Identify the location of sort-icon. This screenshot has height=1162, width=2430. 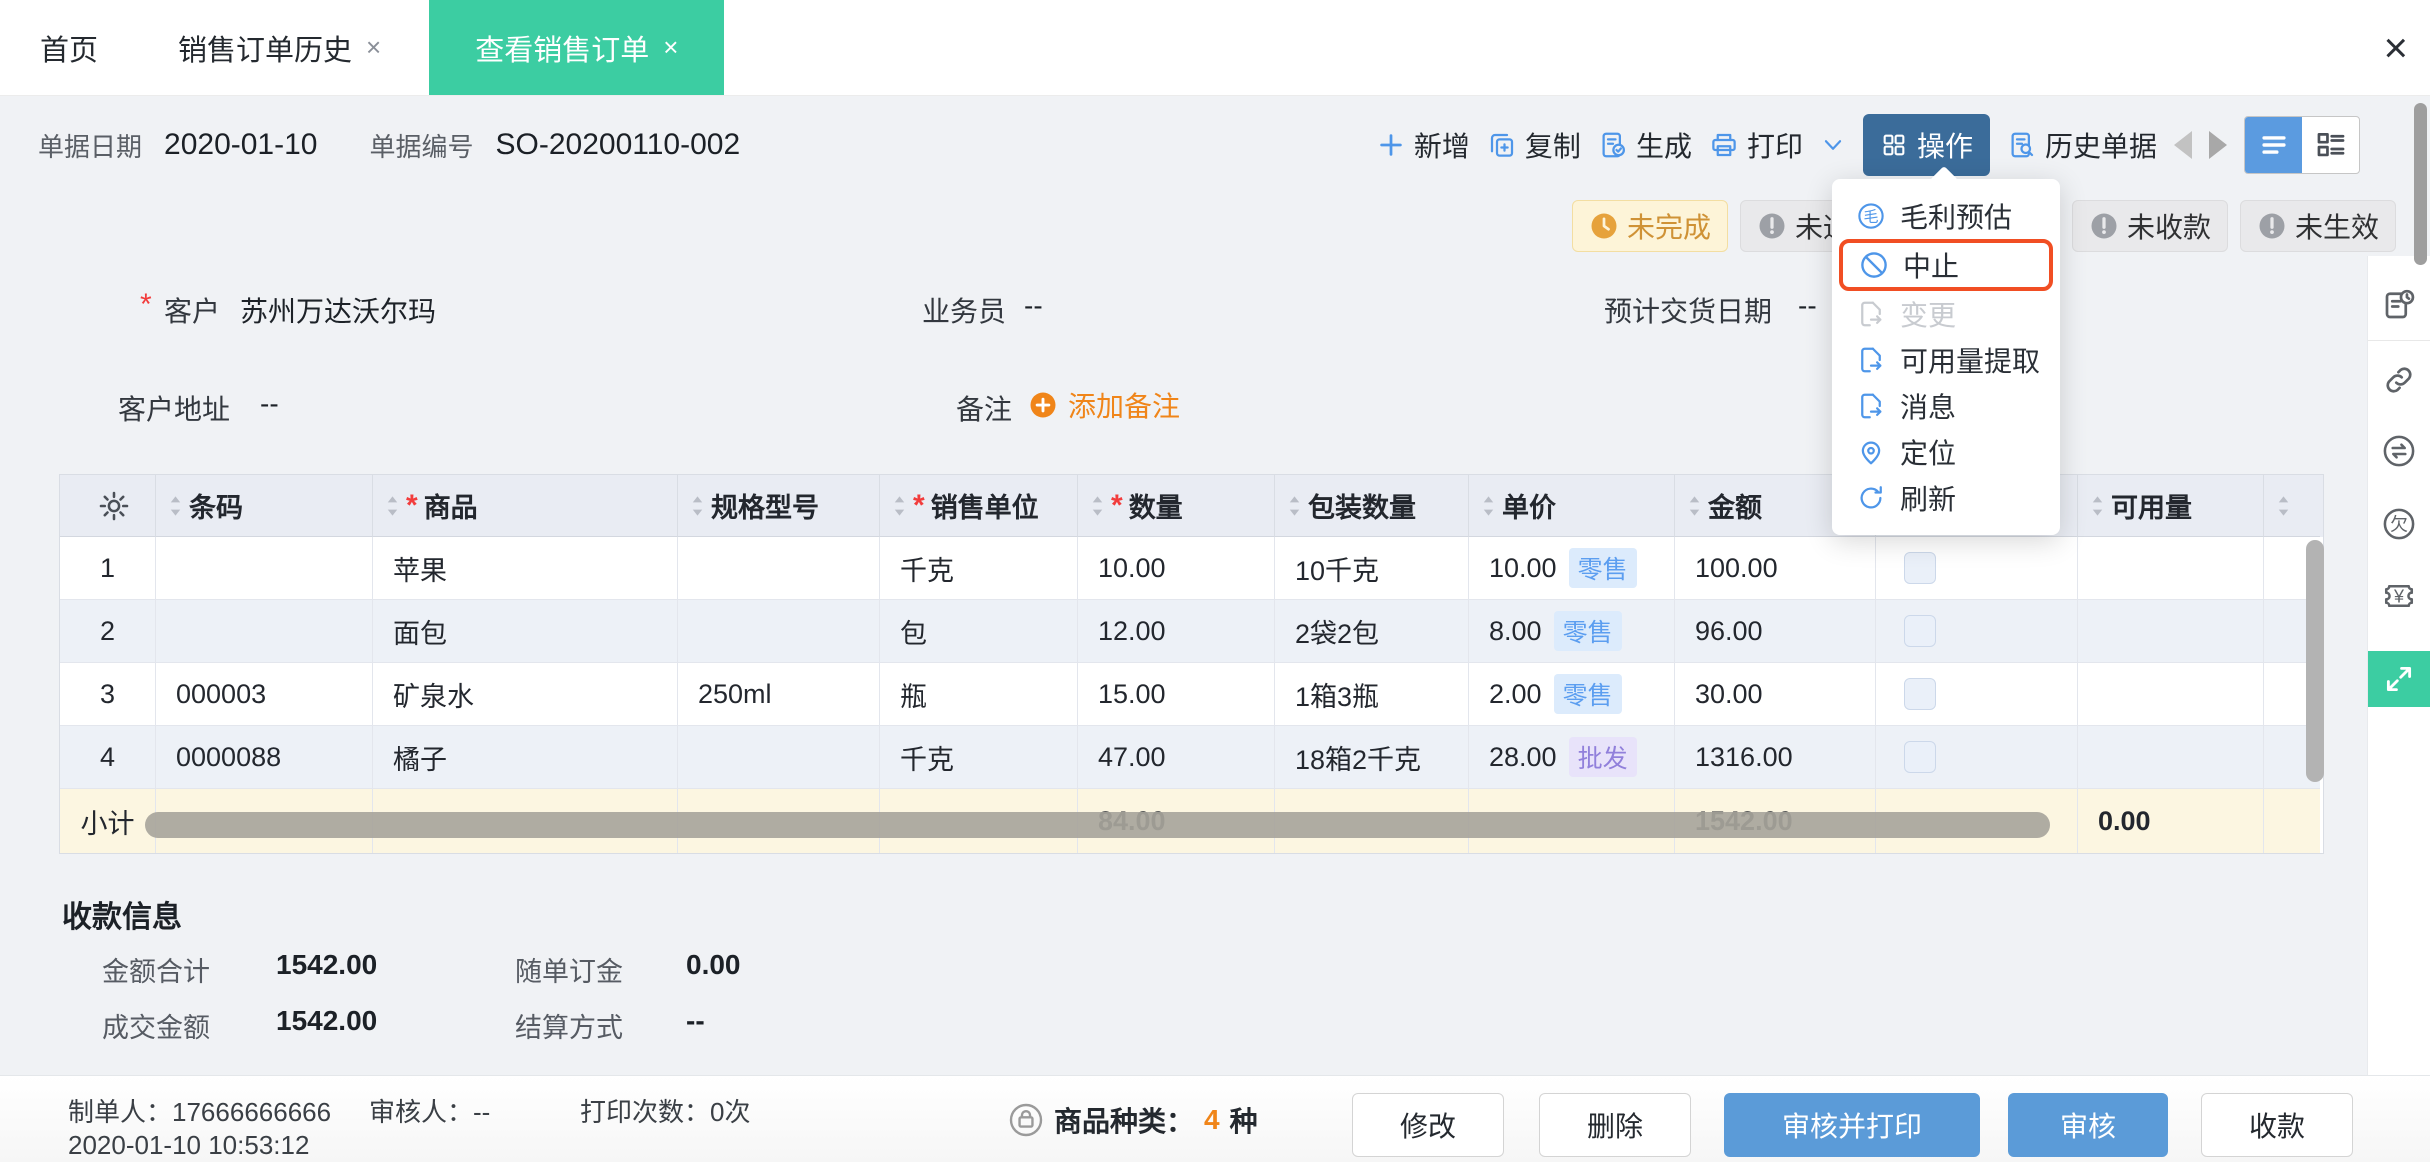
(1097, 506).